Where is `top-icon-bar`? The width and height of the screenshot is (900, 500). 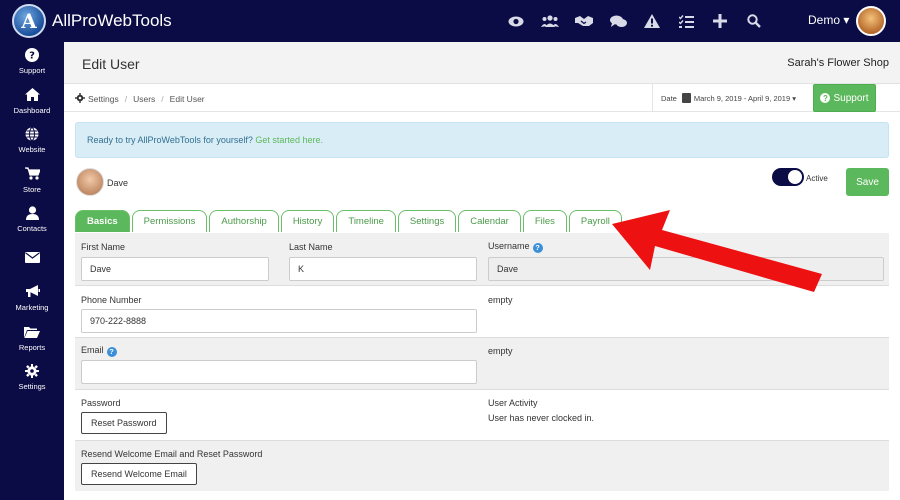
top-icon-bar is located at coordinates (636, 21).